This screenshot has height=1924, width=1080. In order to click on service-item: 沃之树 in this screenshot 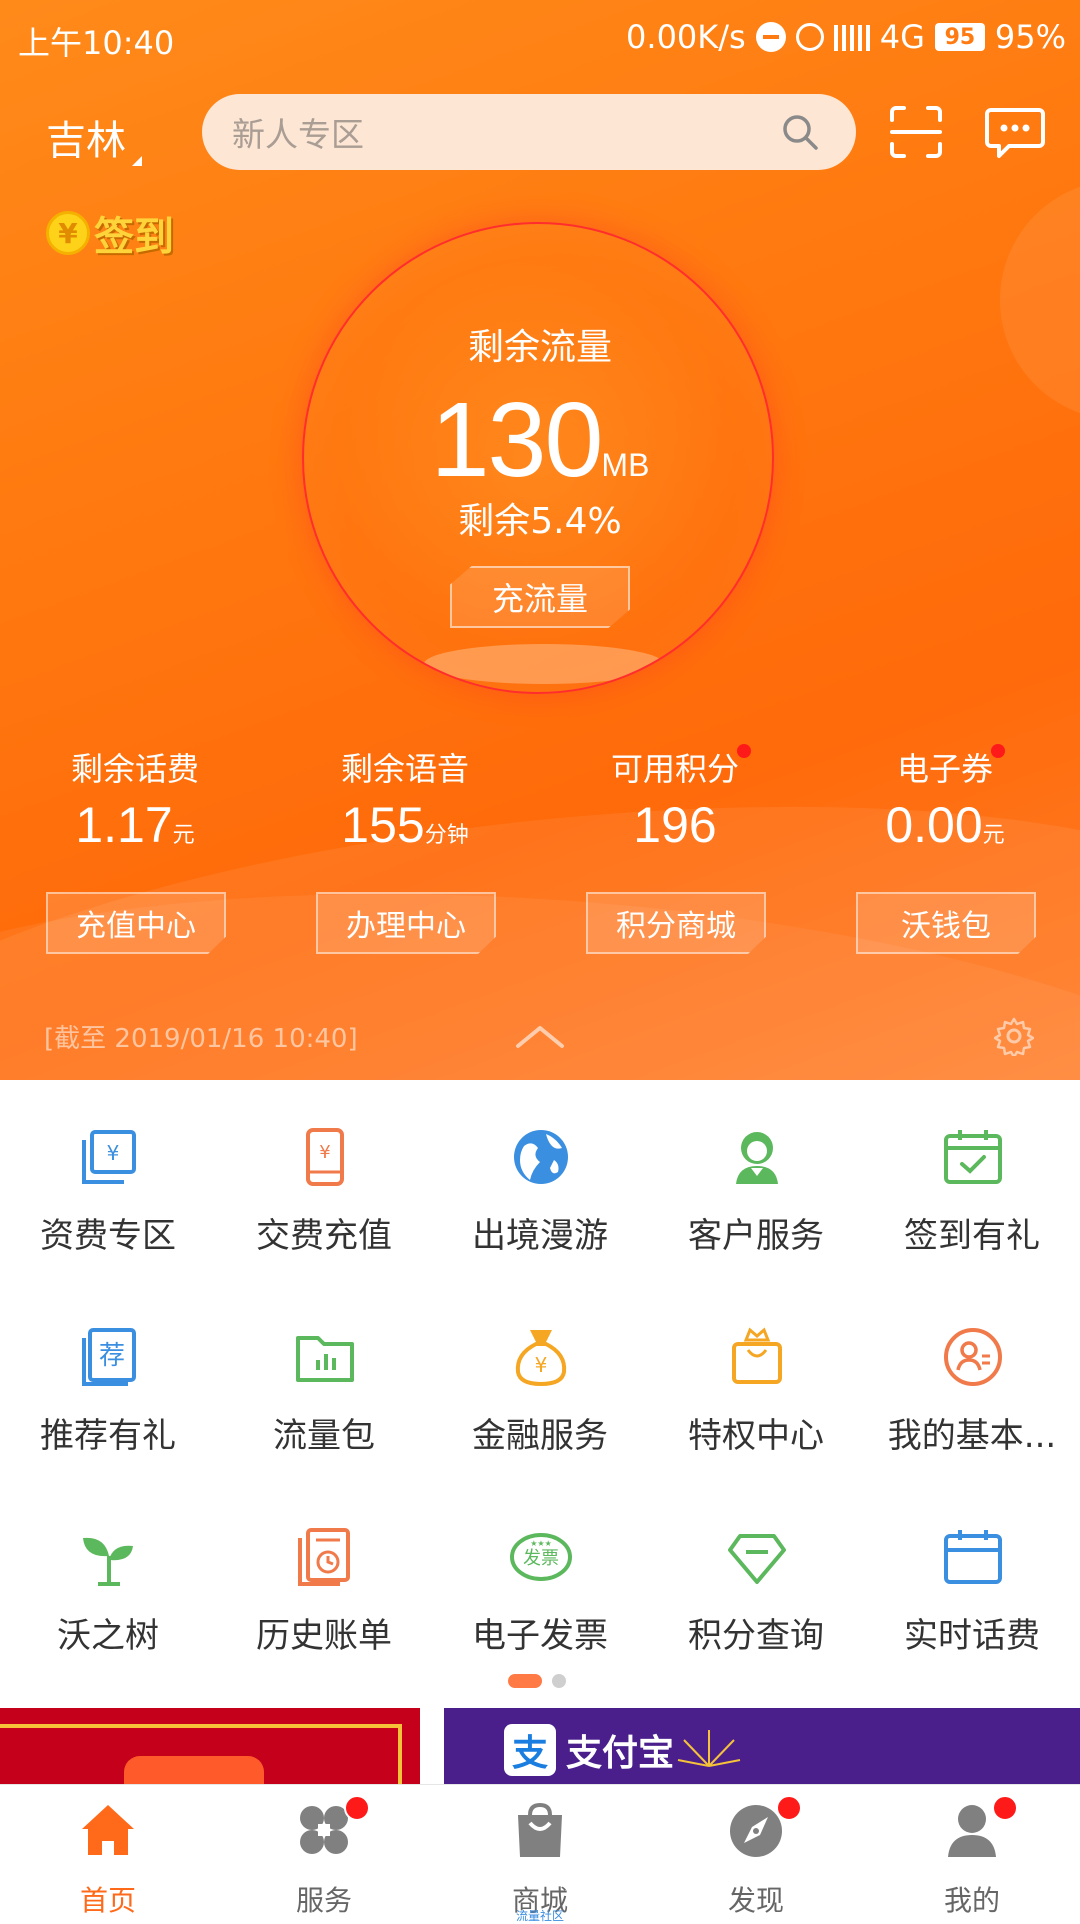, I will do `click(108, 1580)`.